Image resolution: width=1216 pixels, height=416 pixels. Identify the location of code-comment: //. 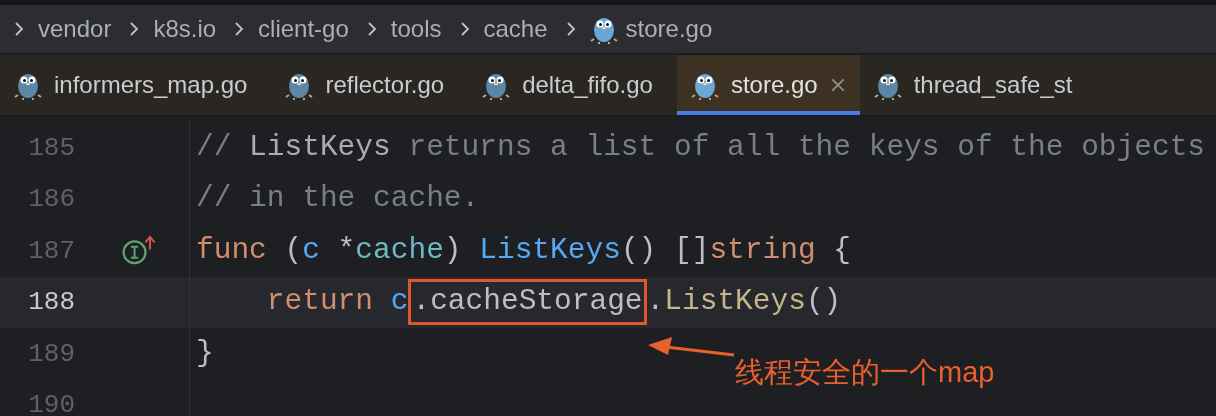
(214, 147).